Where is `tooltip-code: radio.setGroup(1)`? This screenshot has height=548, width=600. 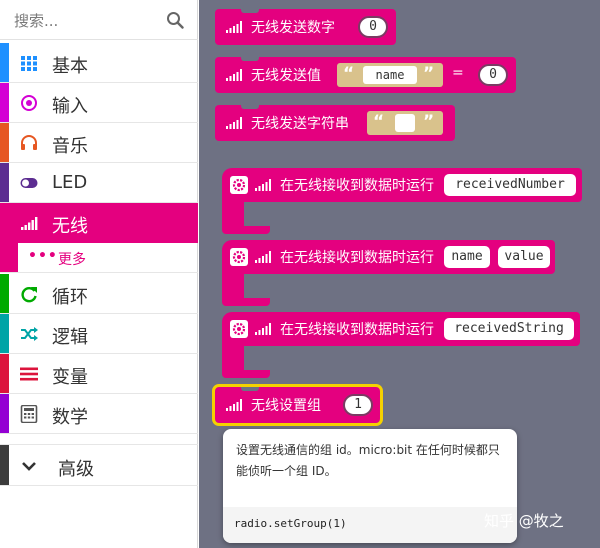 tooltip-code: radio.setGroup(1) is located at coordinates (290, 523).